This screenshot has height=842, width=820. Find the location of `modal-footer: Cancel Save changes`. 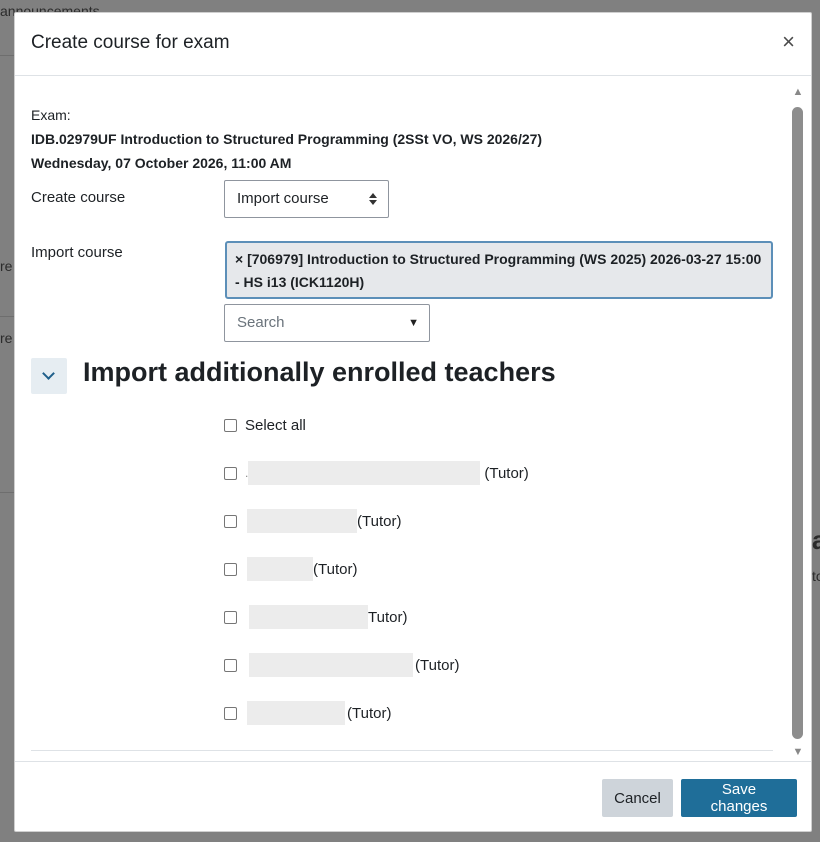

modal-footer: Cancel Save changes is located at coordinates (413, 796).